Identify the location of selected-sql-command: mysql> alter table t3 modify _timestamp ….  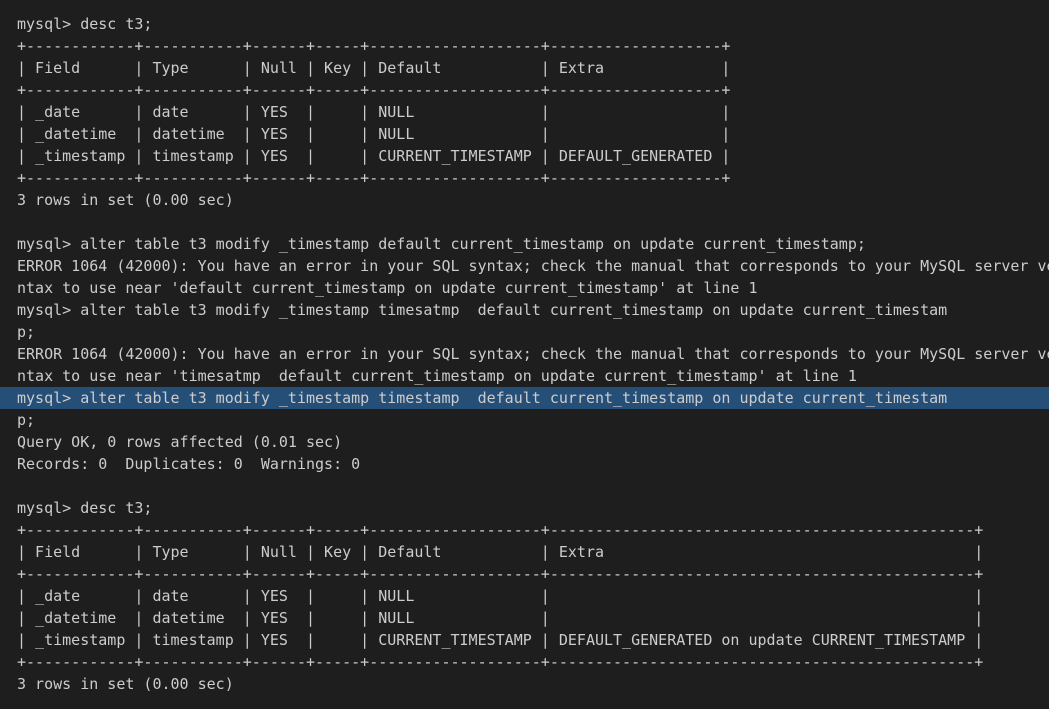
(524, 398).